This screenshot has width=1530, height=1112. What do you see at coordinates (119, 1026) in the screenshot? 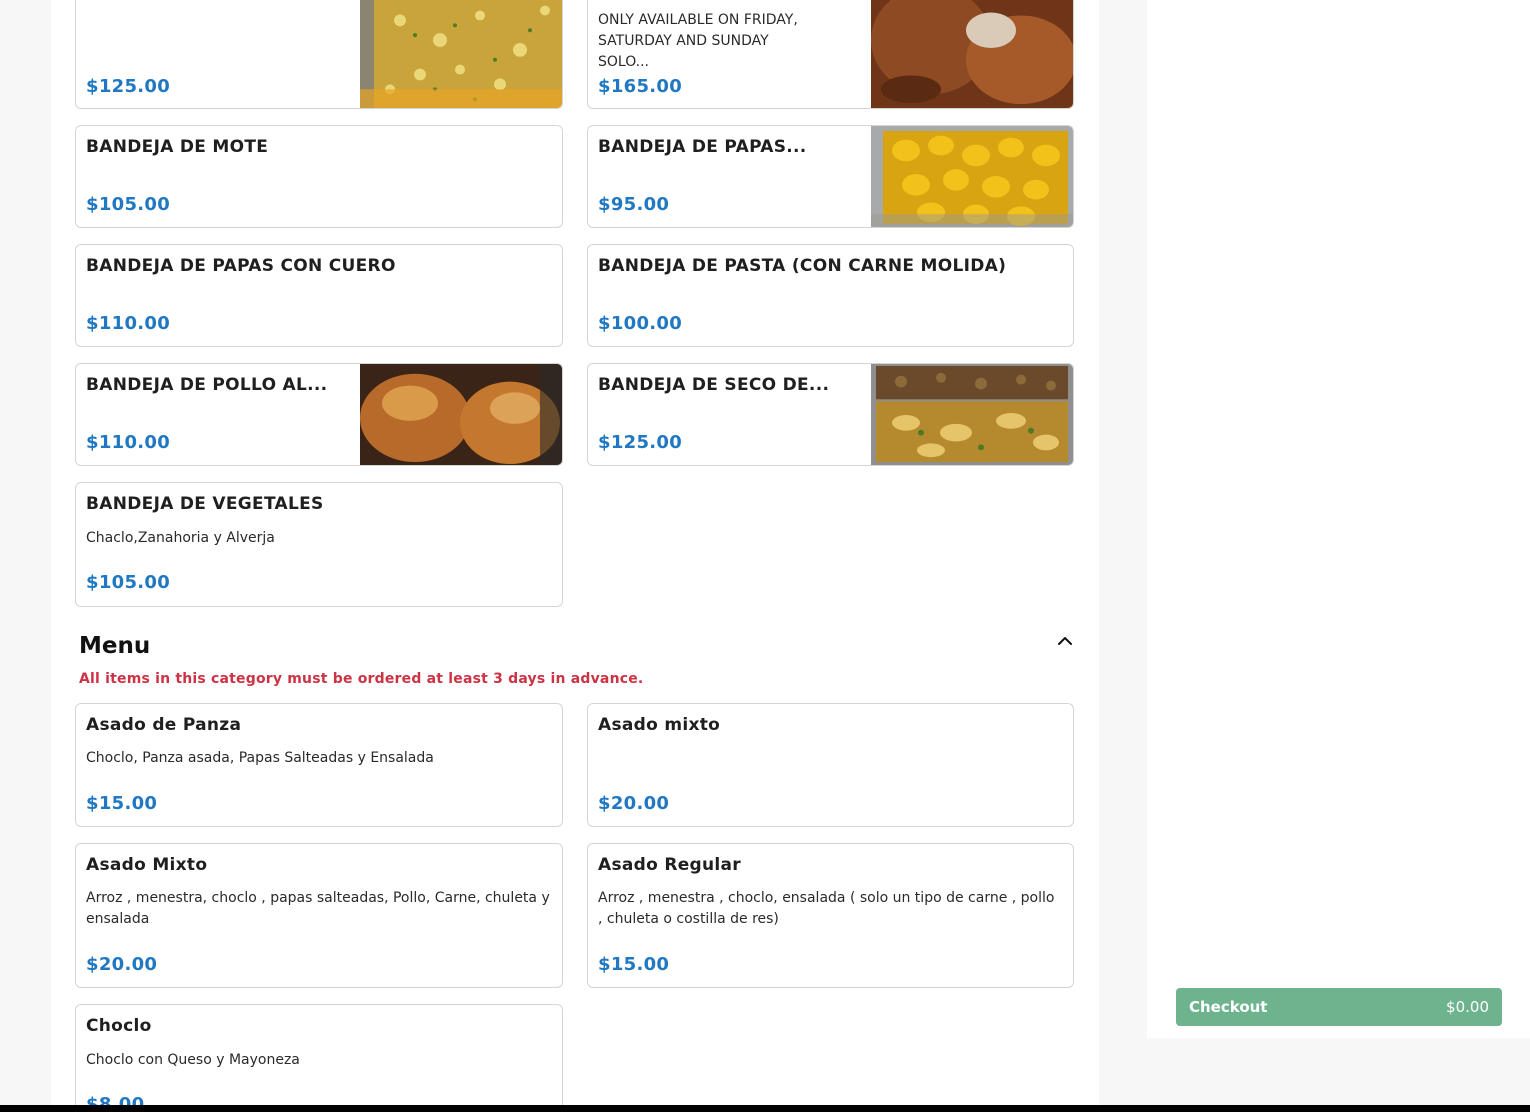
I see `item-name: Choclo` at bounding box center [119, 1026].